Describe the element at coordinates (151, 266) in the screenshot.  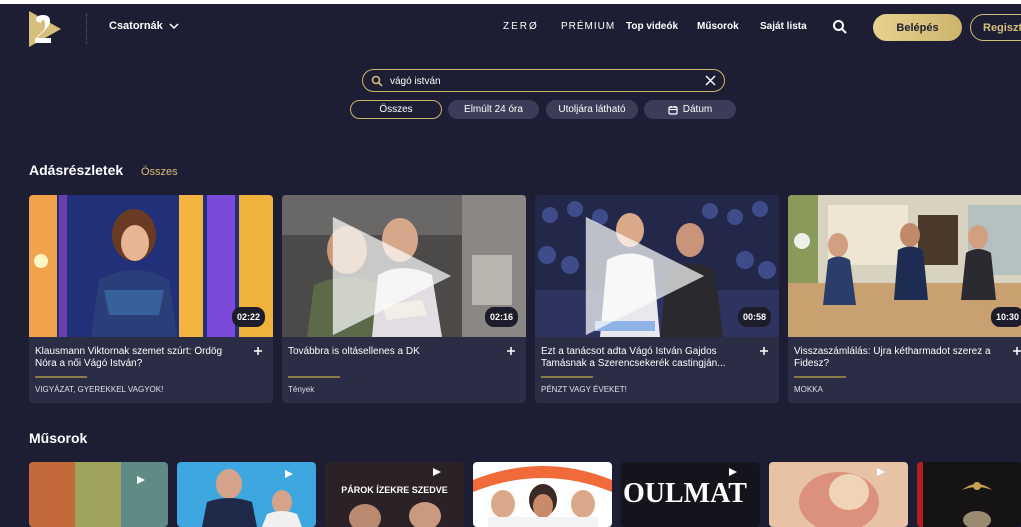
I see `episode-thumbnail: 02:22` at that location.